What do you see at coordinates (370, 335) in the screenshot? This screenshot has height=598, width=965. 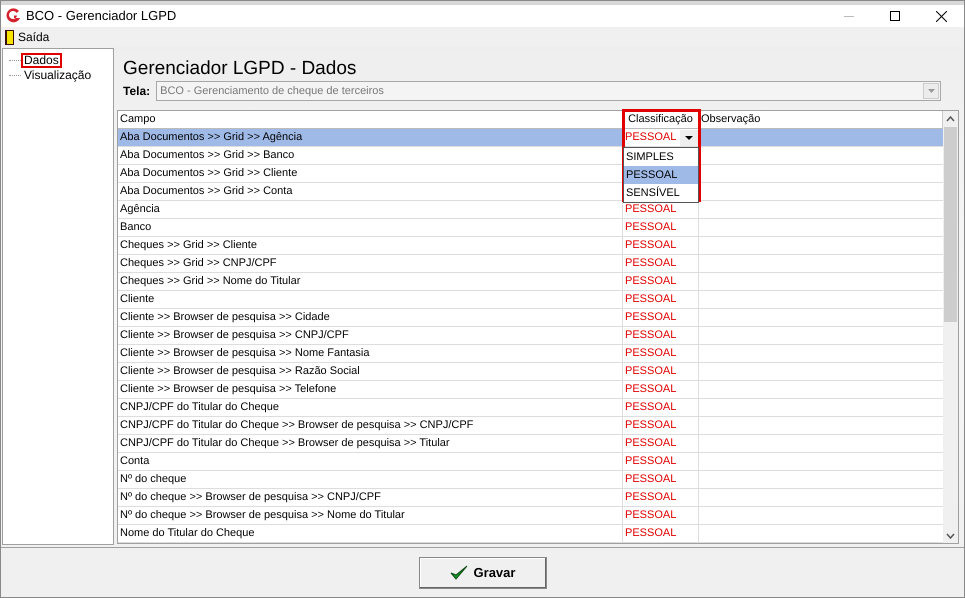 I see `table-cell: Cliente >> Browser de pesquisa >> CNPJ/CPF` at bounding box center [370, 335].